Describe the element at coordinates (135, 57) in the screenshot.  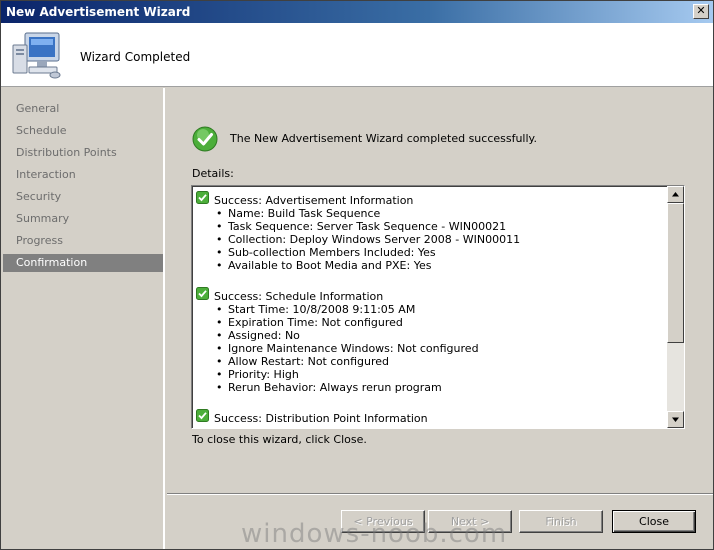
I see `page-title: Wizard Completed` at that location.